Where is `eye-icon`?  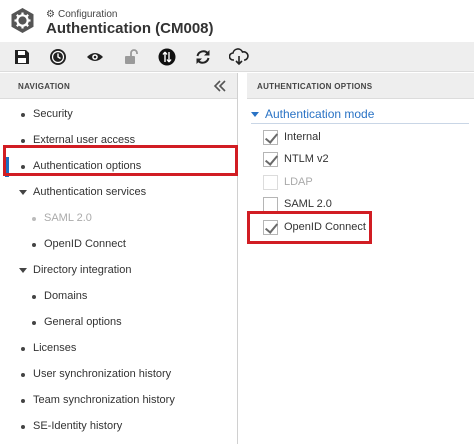
eye-icon is located at coordinates (95, 57).